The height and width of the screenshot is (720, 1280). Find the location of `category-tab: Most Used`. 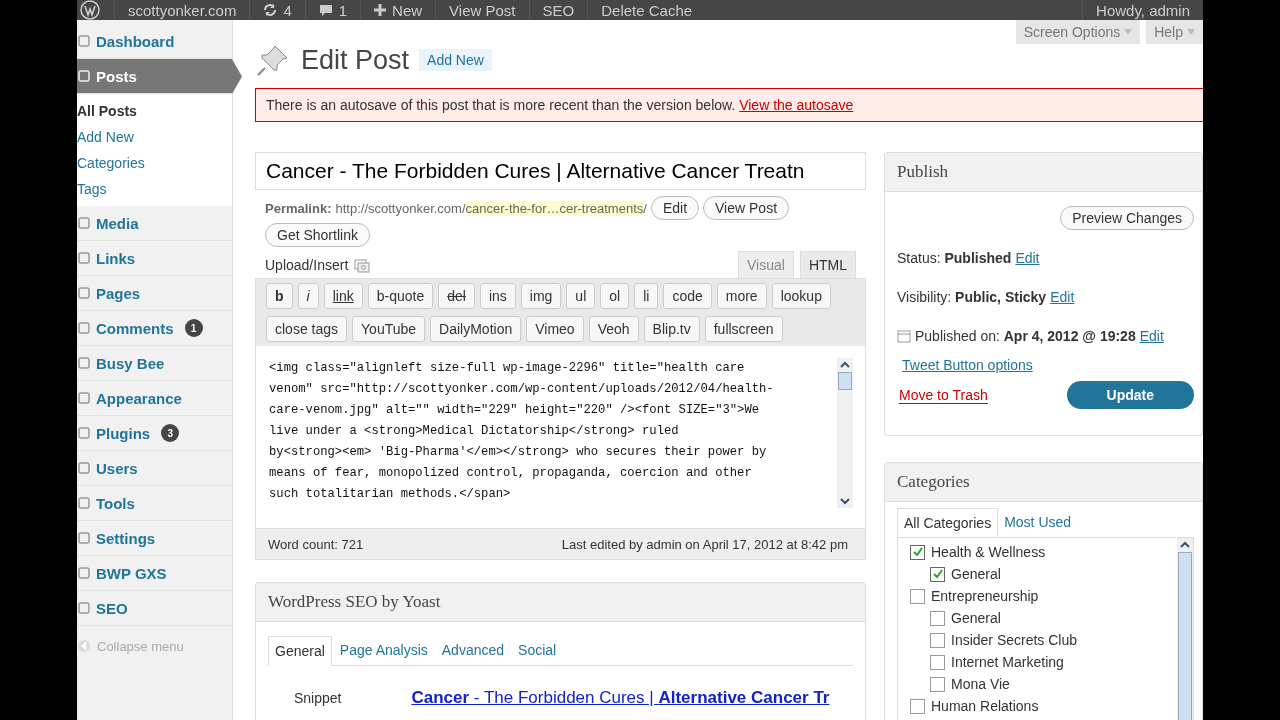

category-tab: Most Used is located at coordinates (1038, 522).